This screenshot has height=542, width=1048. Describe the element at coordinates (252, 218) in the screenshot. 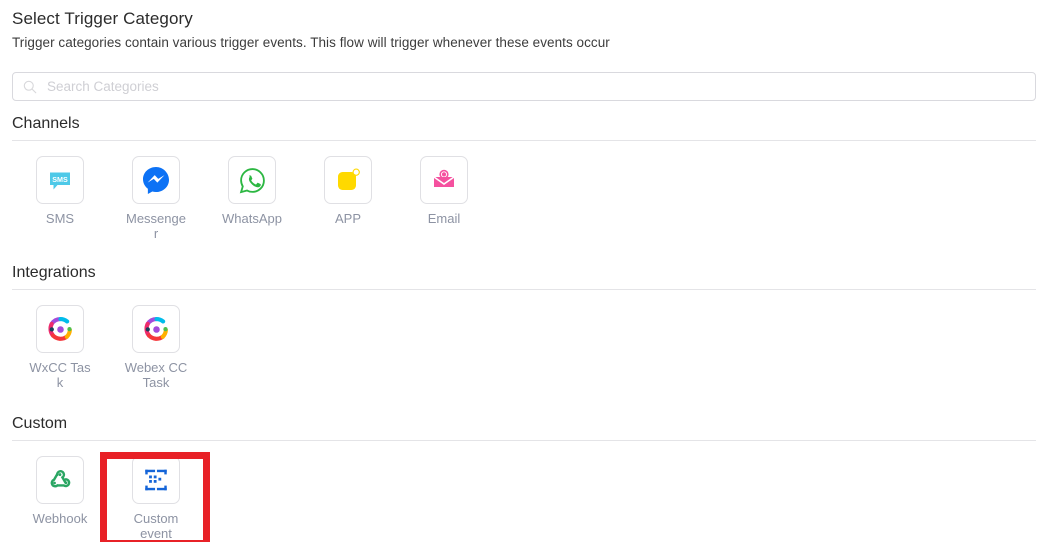

I see `tile-label: WhatsApp` at that location.